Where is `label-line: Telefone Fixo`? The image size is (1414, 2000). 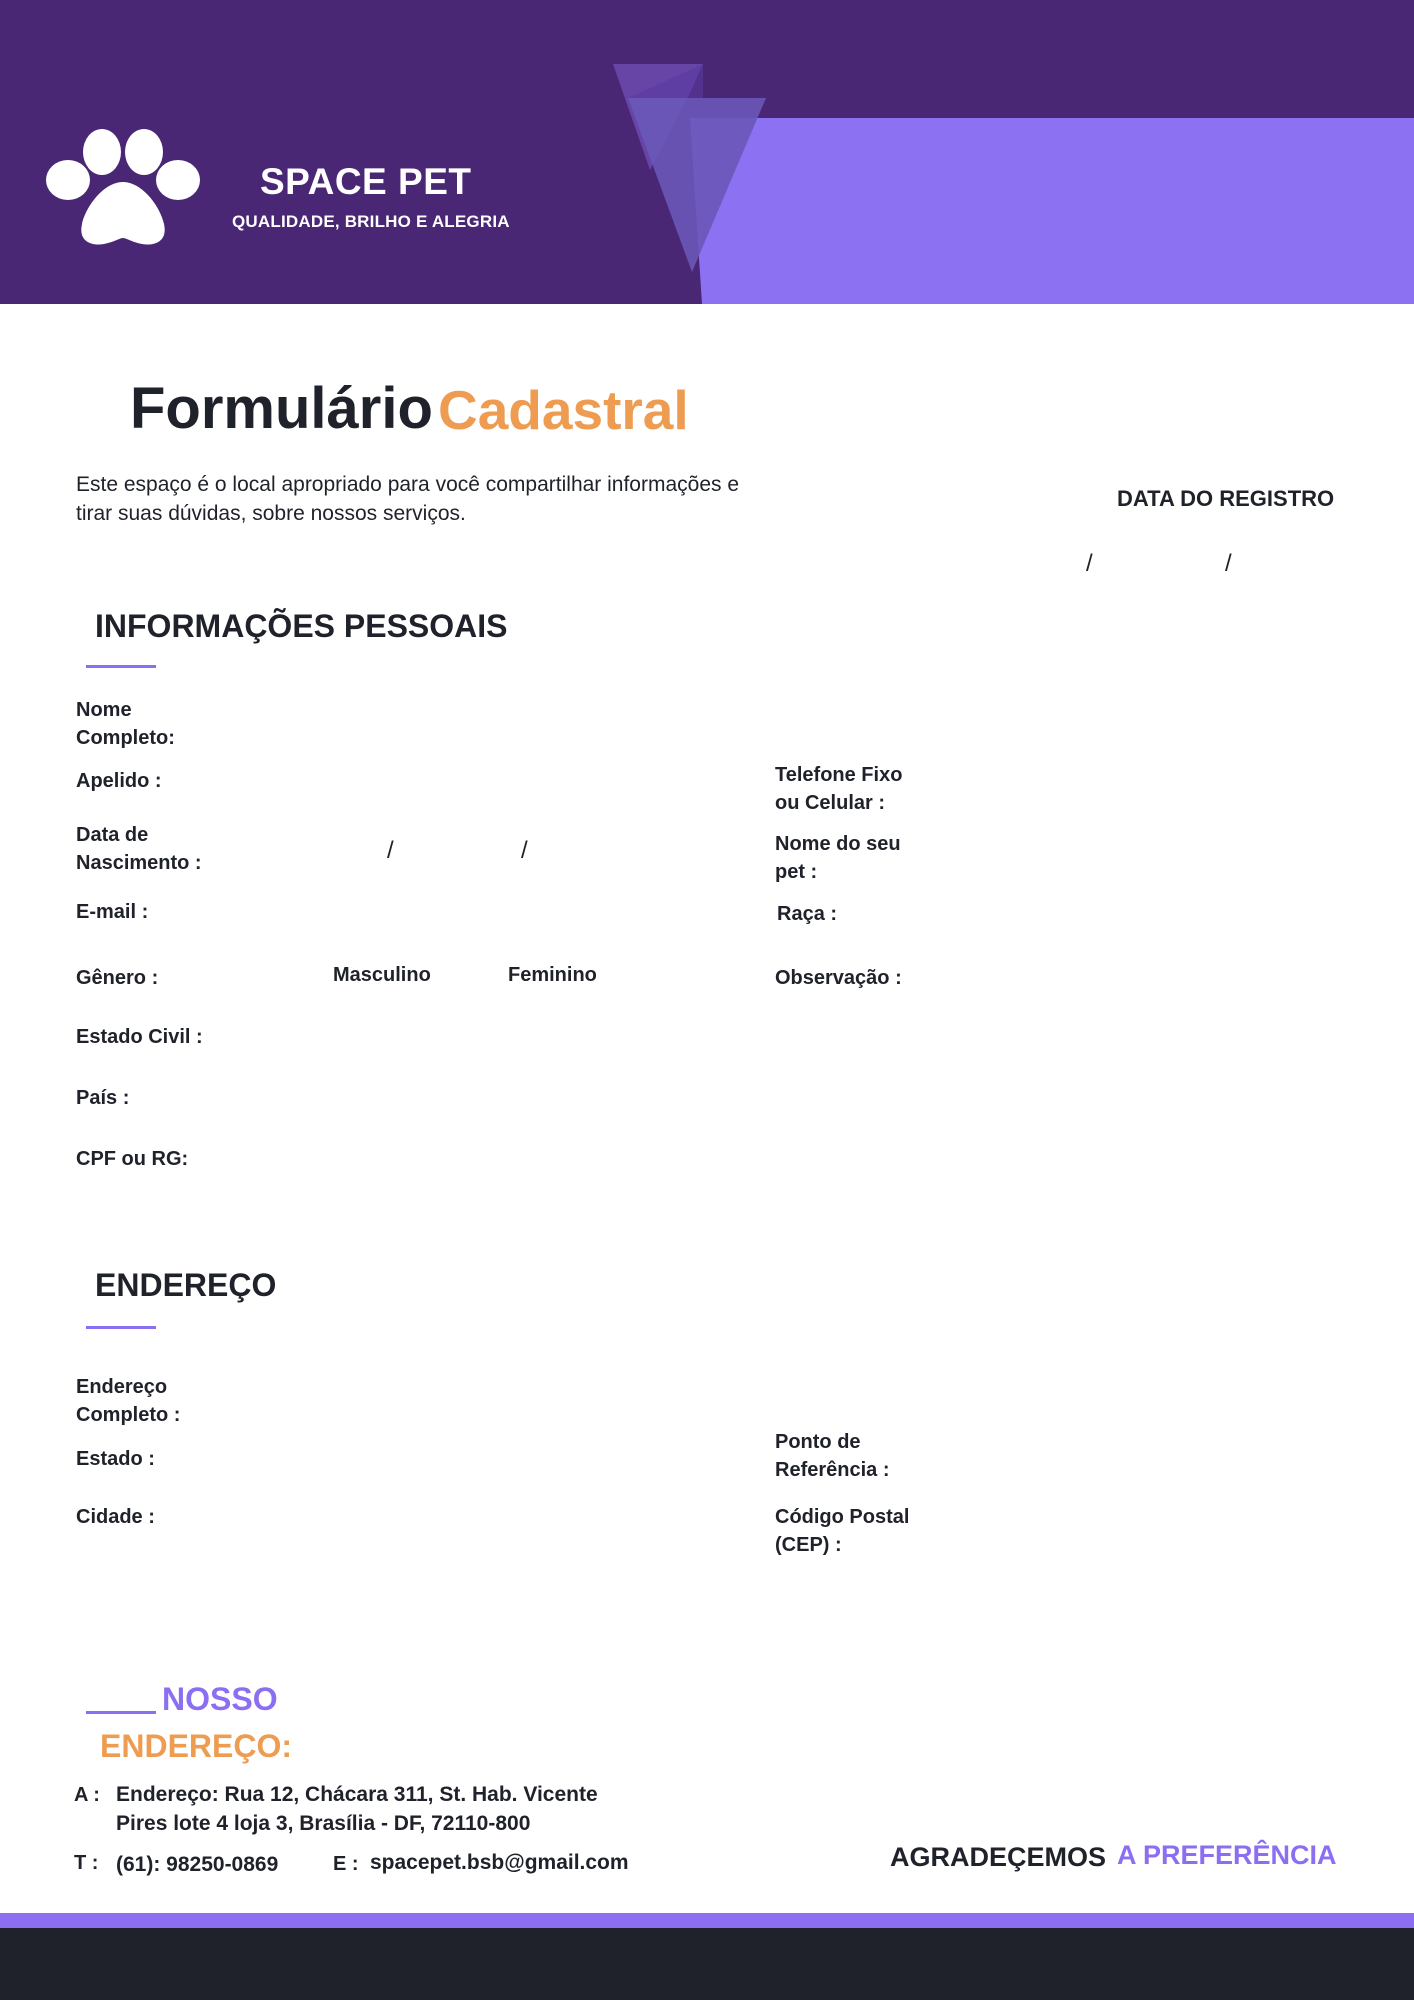
label-line: Telefone Fixo is located at coordinates (839, 775).